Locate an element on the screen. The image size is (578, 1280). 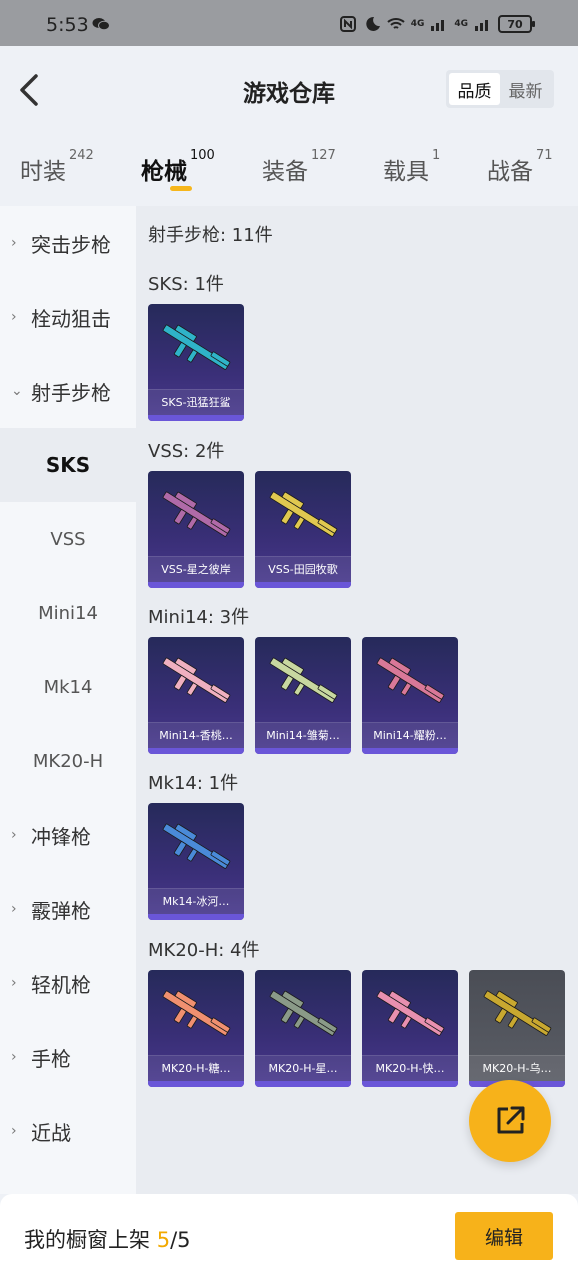
status-icons: 4G 4G 70 is located at coordinates (437, 24).